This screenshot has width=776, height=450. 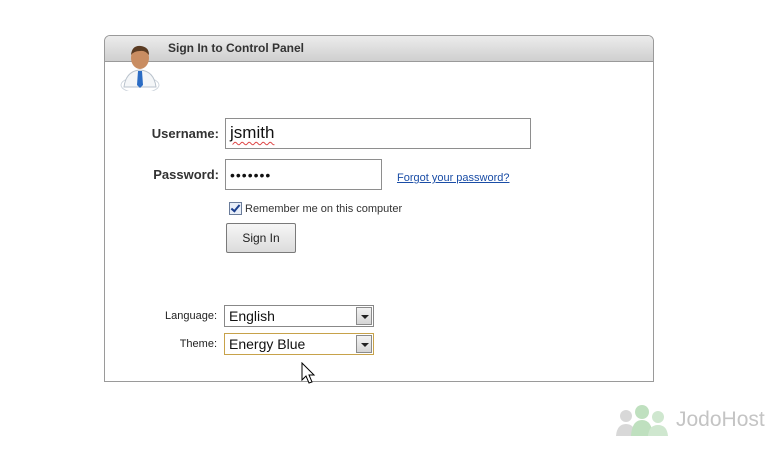 What do you see at coordinates (261, 238) in the screenshot?
I see `sign-in-button: Sign In` at bounding box center [261, 238].